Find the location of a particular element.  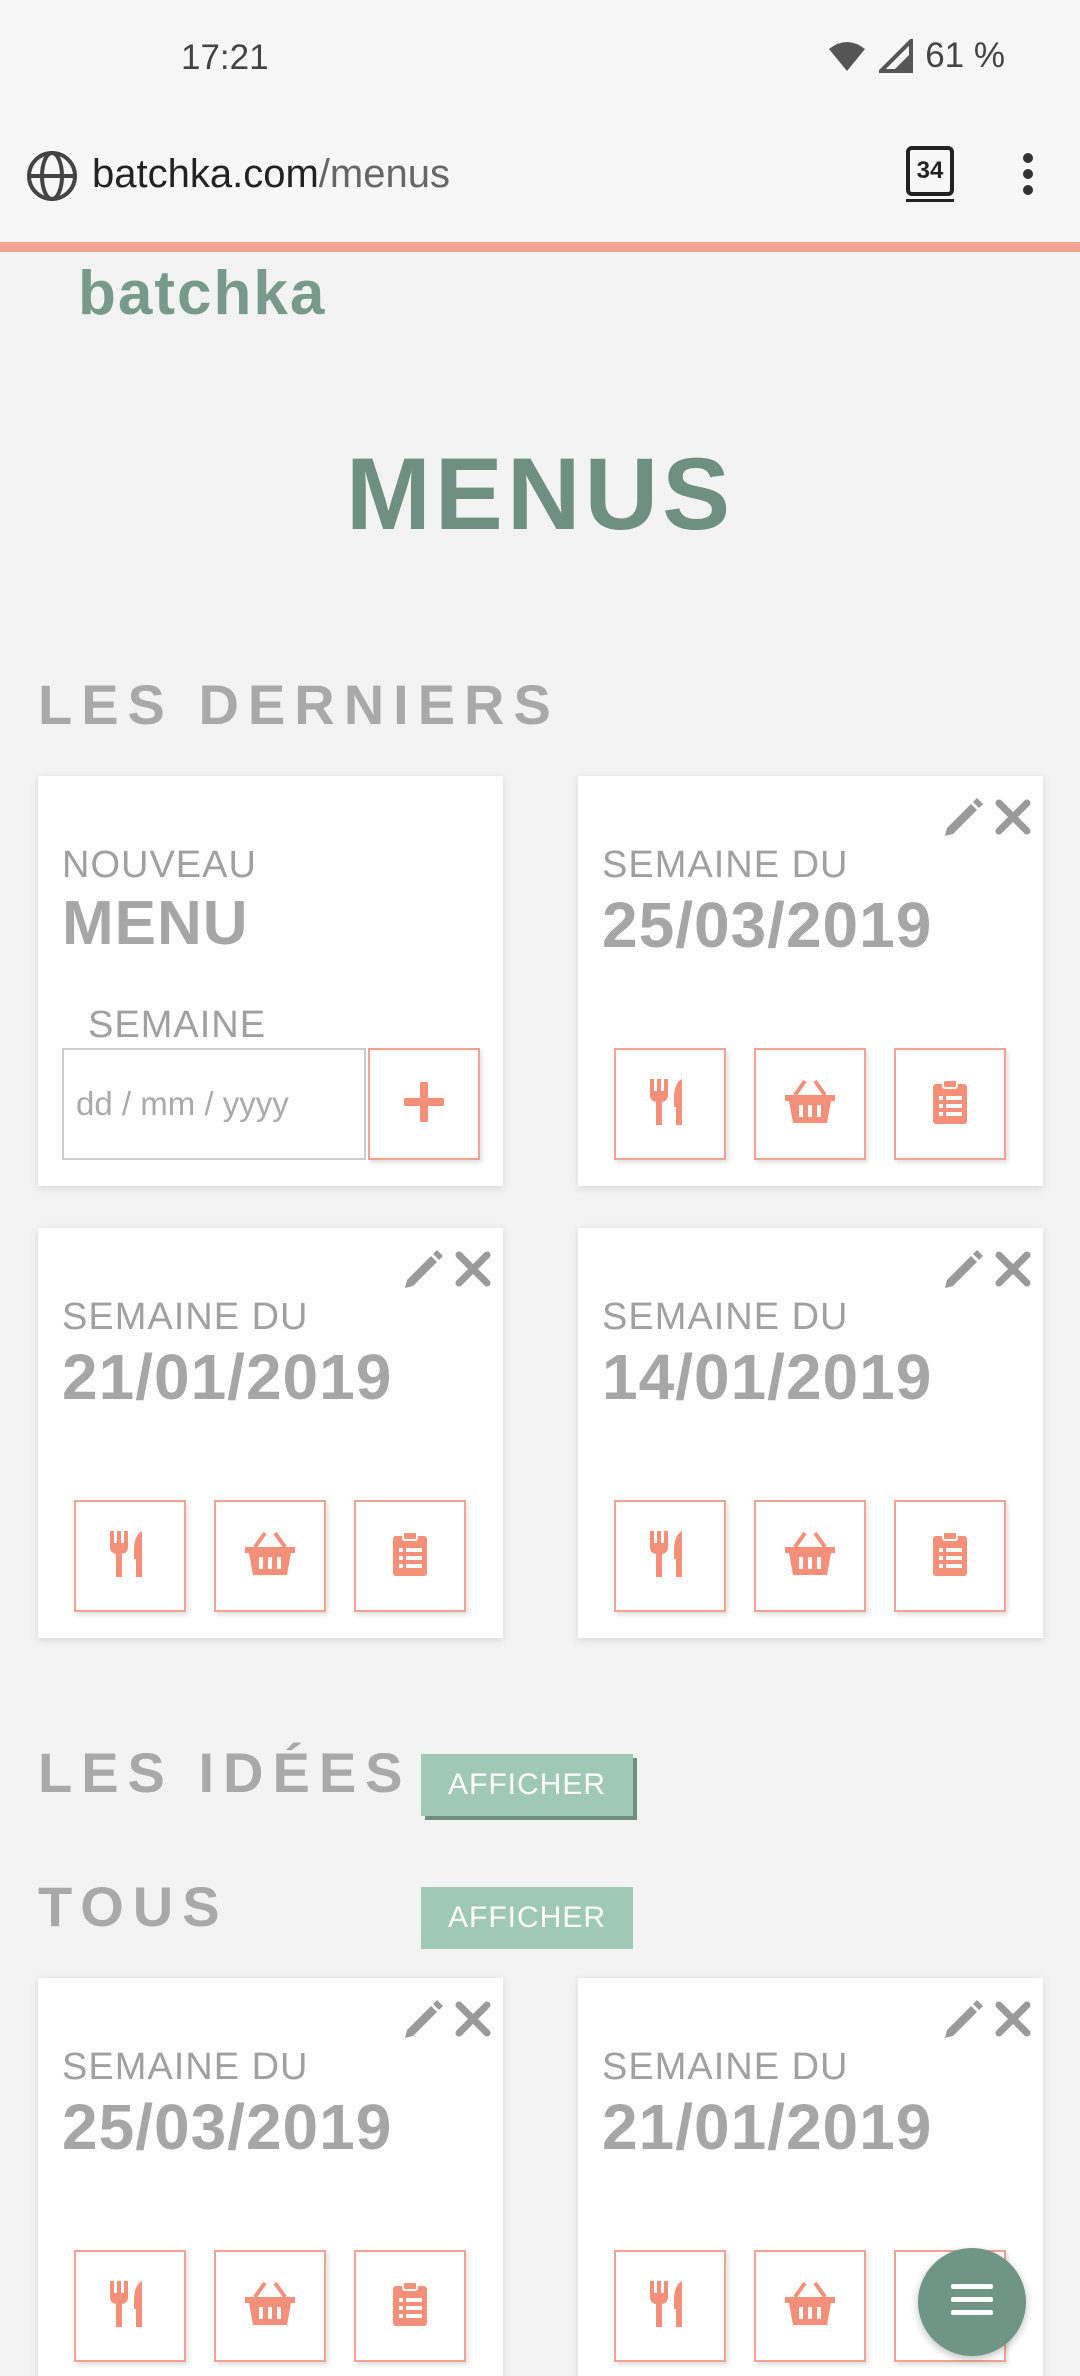

new-menu-card: NOUVEAU MENU SEMAINE is located at coordinates (270, 981).